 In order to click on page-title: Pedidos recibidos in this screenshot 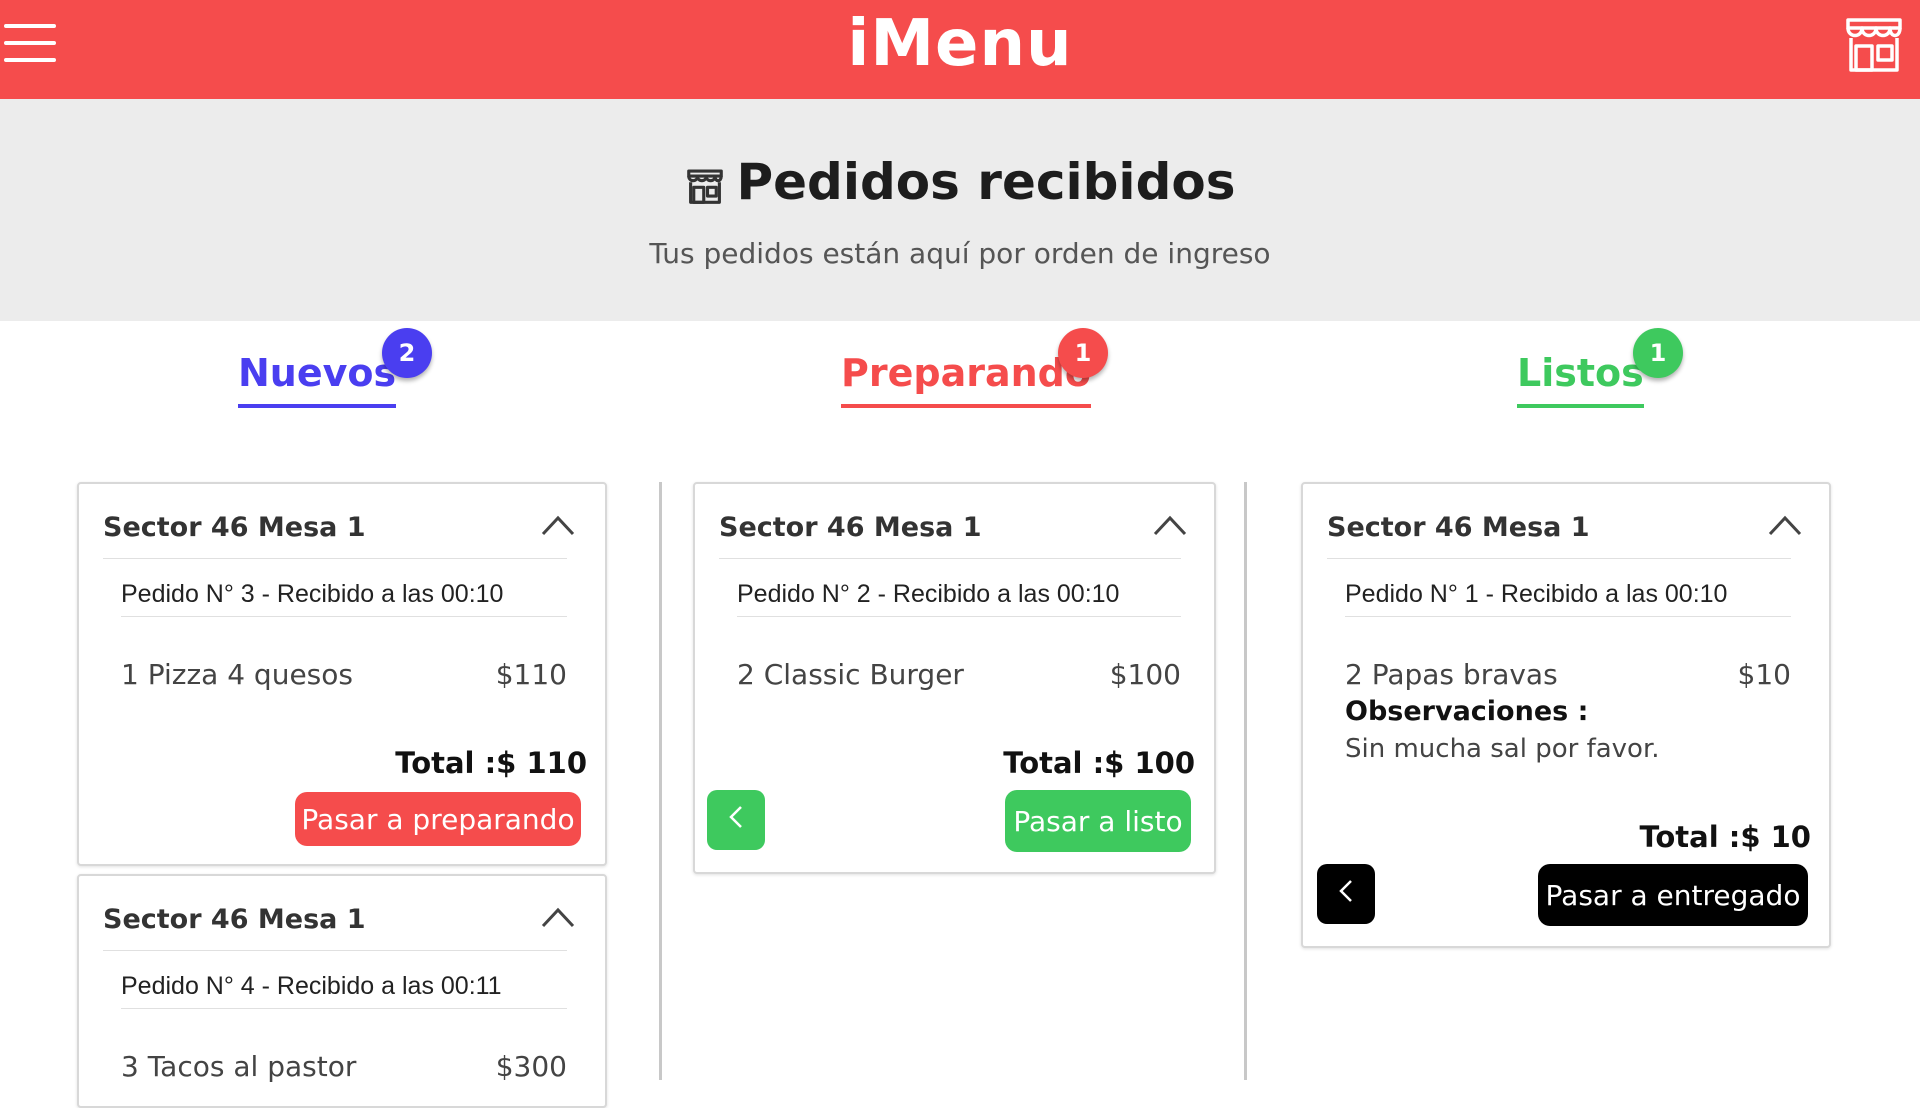, I will do `click(960, 182)`.